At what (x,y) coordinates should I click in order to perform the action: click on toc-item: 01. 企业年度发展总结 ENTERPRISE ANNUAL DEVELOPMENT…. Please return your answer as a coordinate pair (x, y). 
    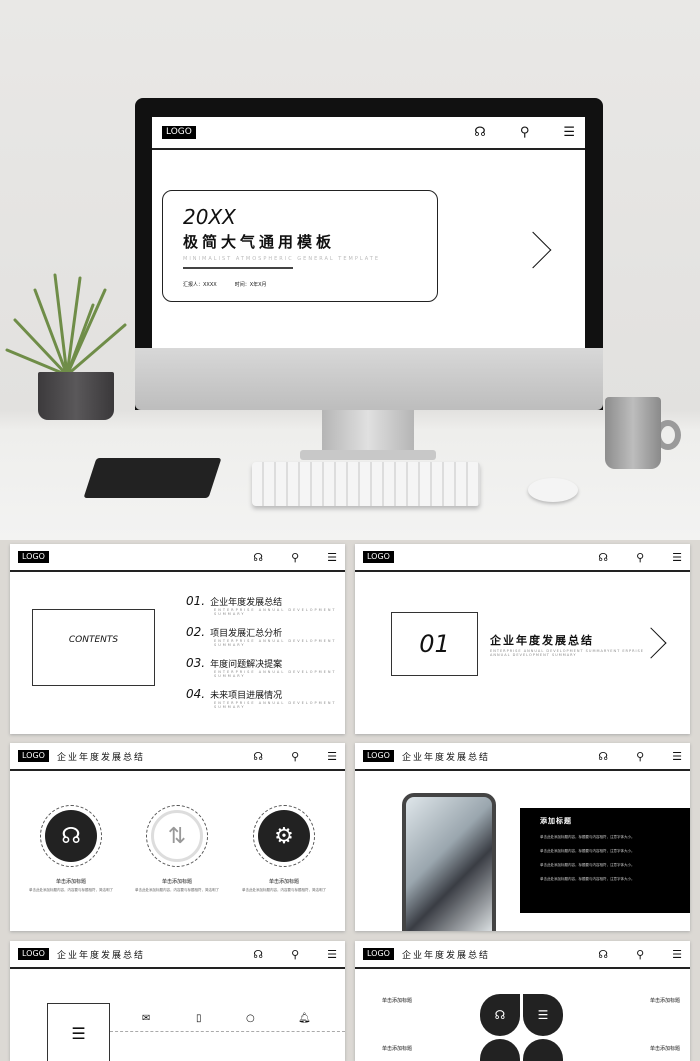
    Looking at the image, I should click on (265, 605).